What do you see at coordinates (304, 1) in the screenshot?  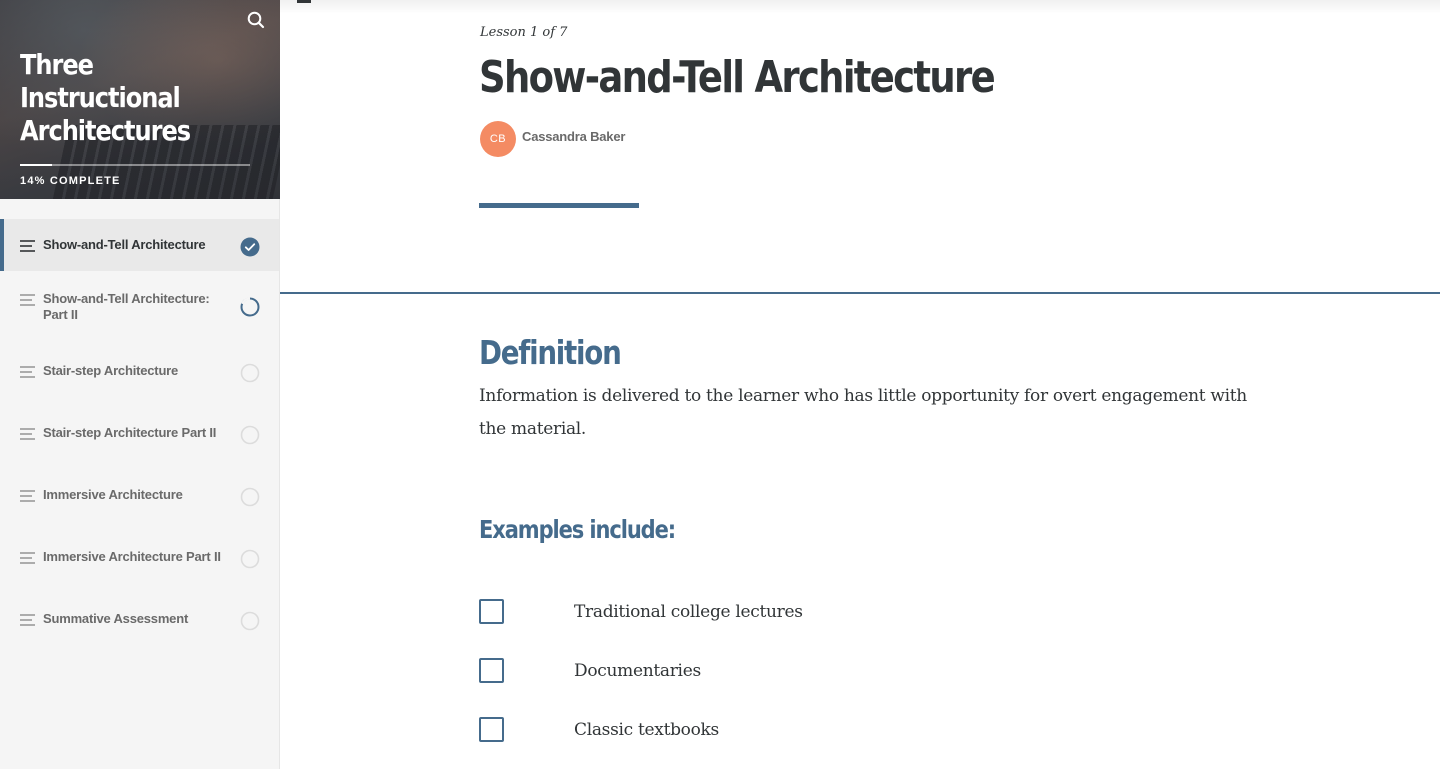 I see `menu-toggle-icon` at bounding box center [304, 1].